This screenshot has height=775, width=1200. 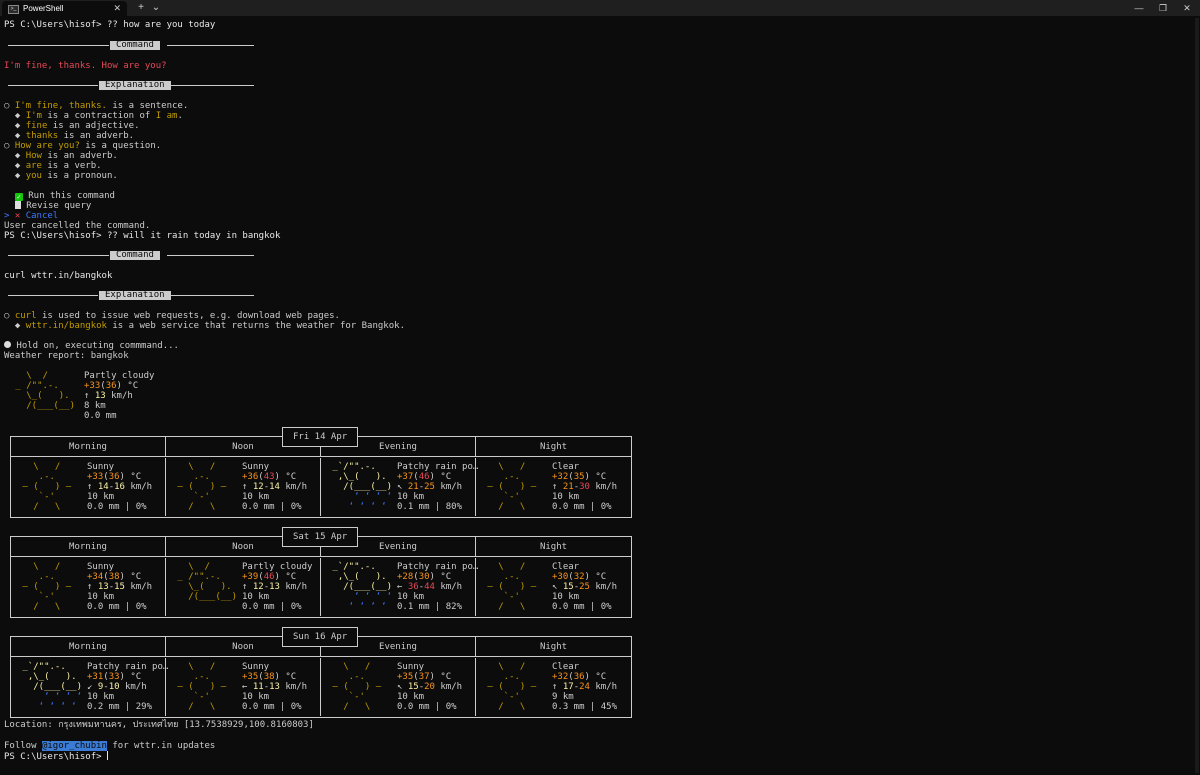 What do you see at coordinates (72, 126) in the screenshot?
I see `explanation-item: ◆ fine is an adjective.` at bounding box center [72, 126].